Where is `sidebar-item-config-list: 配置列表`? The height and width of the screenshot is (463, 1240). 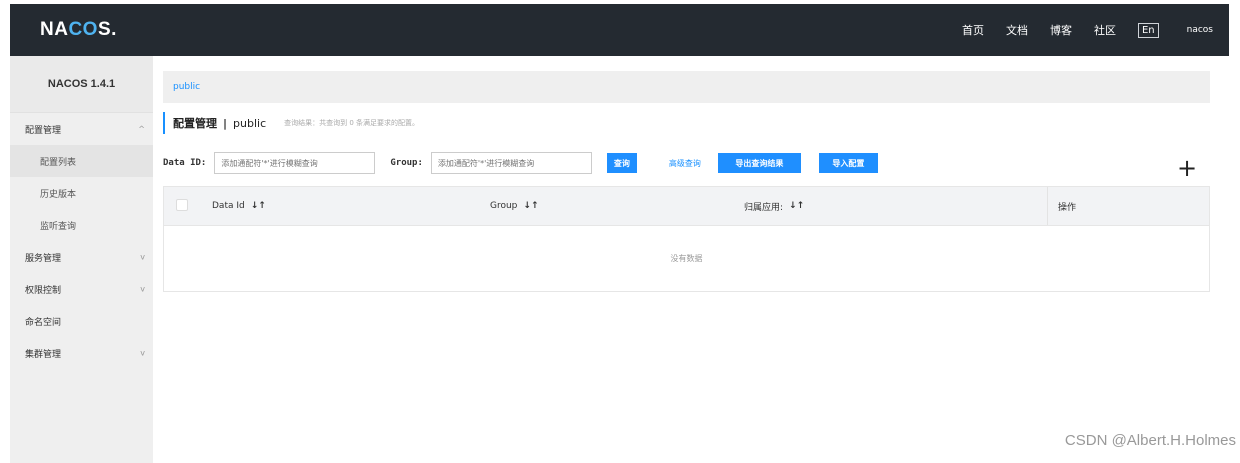
sidebar-item-config-list: 配置列表 is located at coordinates (81, 161).